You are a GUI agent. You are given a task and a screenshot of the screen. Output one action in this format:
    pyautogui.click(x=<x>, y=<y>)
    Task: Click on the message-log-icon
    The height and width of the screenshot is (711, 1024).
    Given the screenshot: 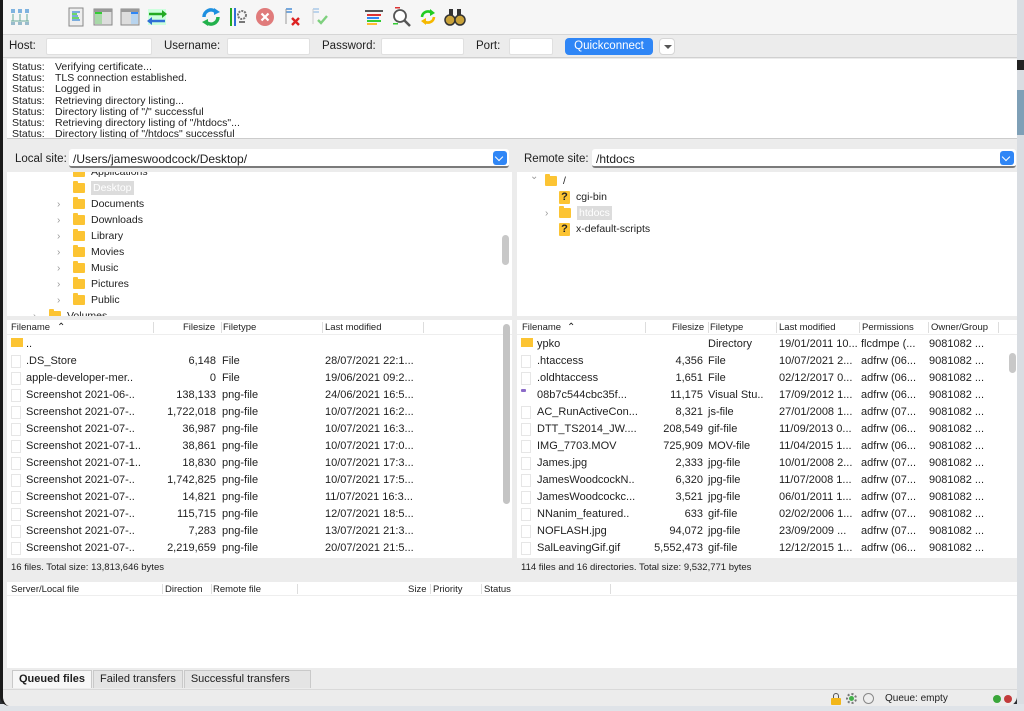 What is the action you would take?
    pyautogui.click(x=76, y=17)
    